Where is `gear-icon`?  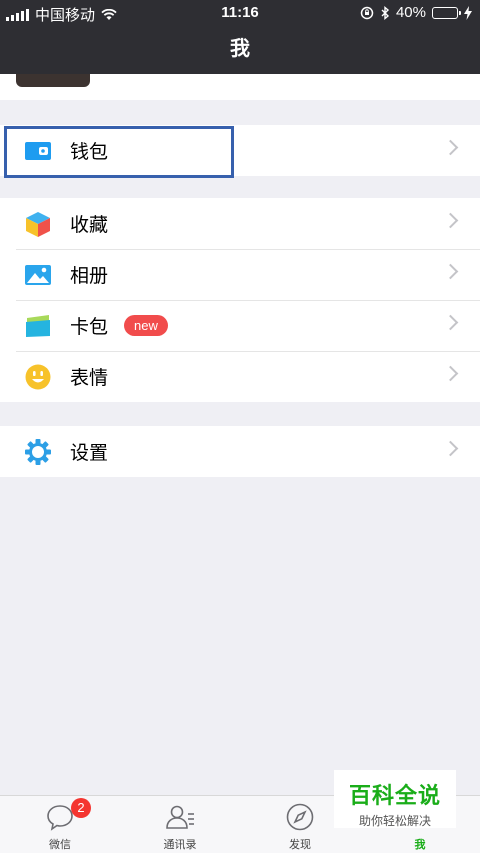 gear-icon is located at coordinates (38, 452).